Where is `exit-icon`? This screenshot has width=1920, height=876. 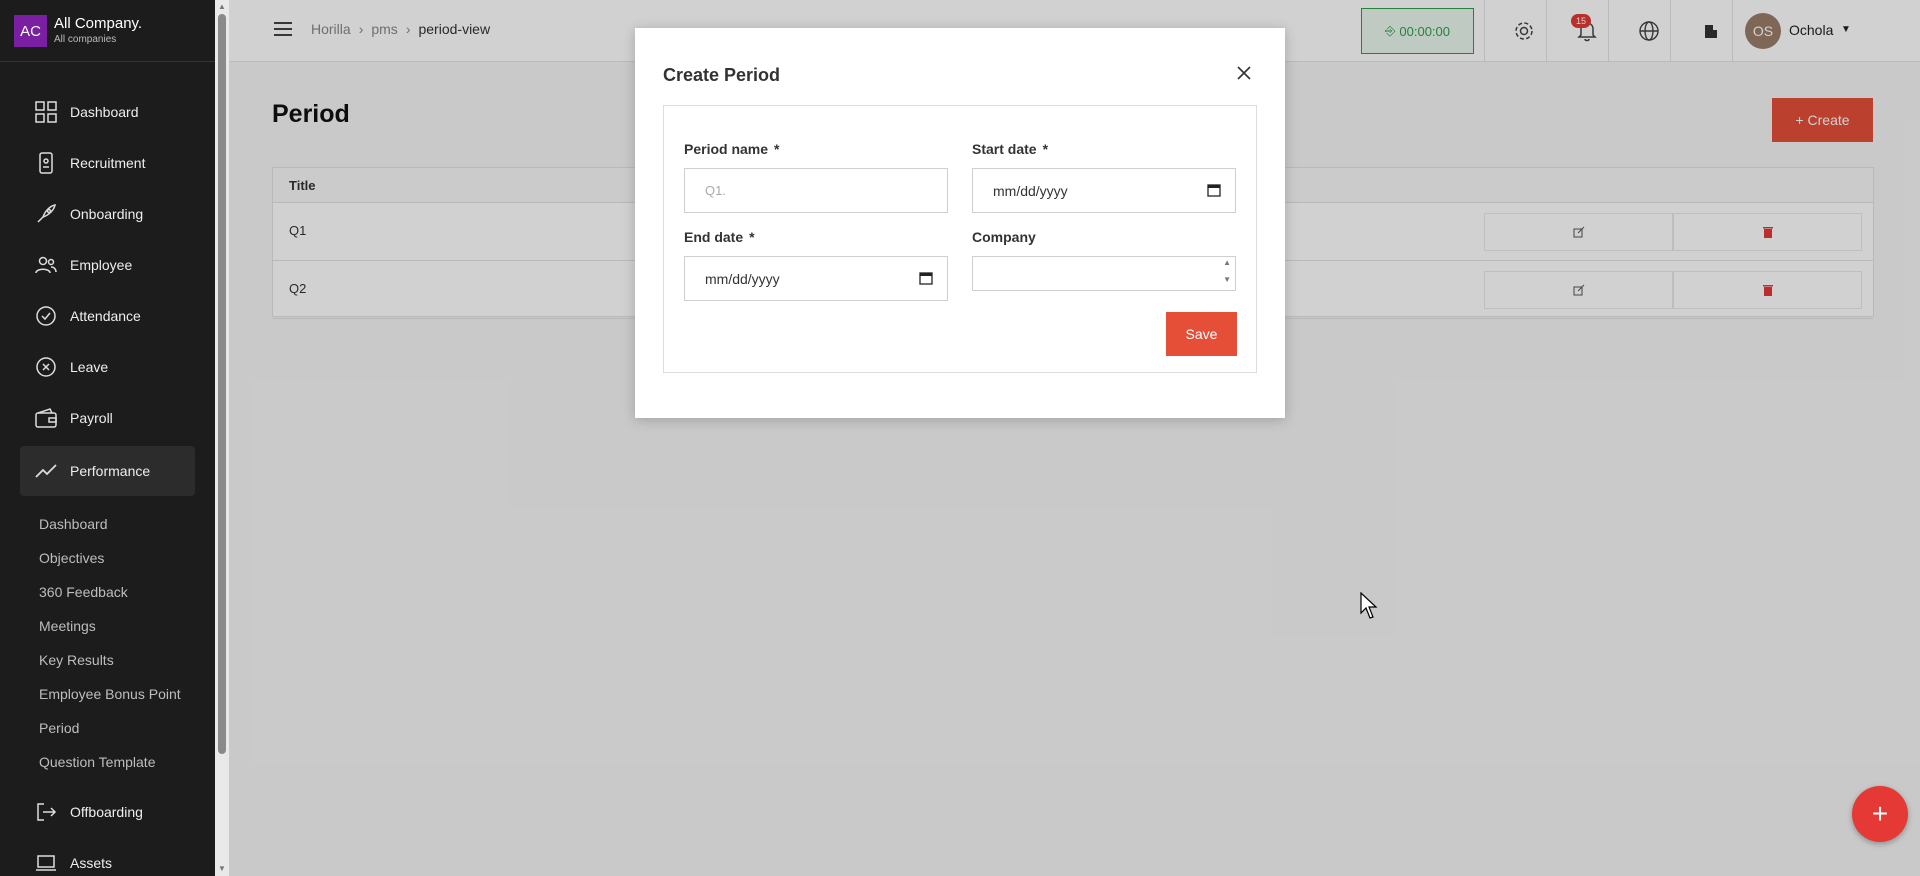 exit-icon is located at coordinates (46, 812).